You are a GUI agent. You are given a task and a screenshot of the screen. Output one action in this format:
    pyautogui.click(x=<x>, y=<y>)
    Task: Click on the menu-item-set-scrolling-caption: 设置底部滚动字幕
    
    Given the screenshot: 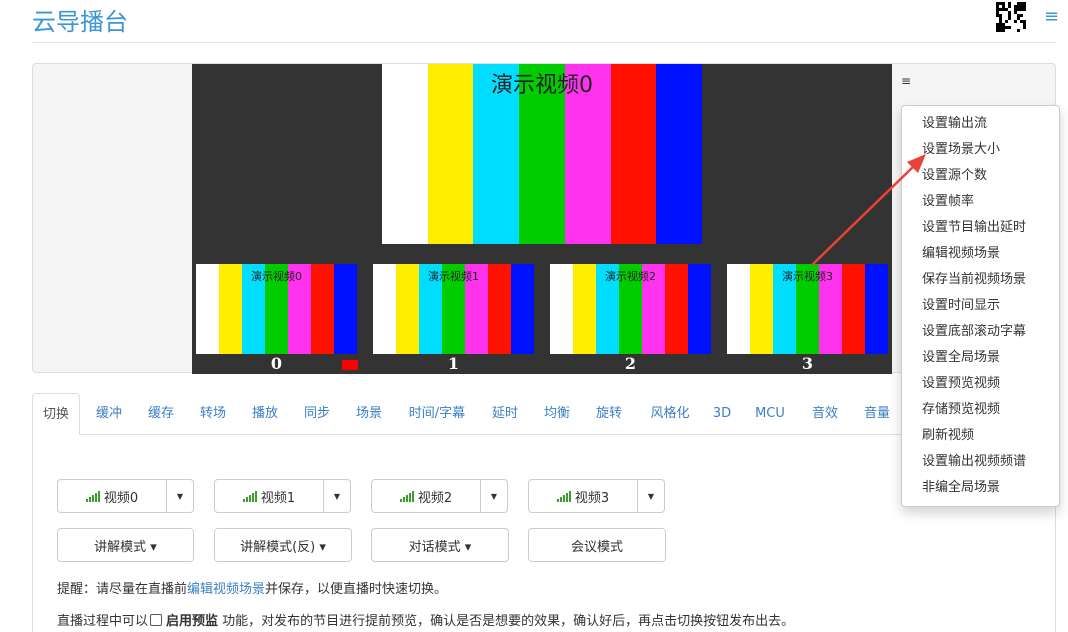 What is the action you would take?
    pyautogui.click(x=980, y=332)
    